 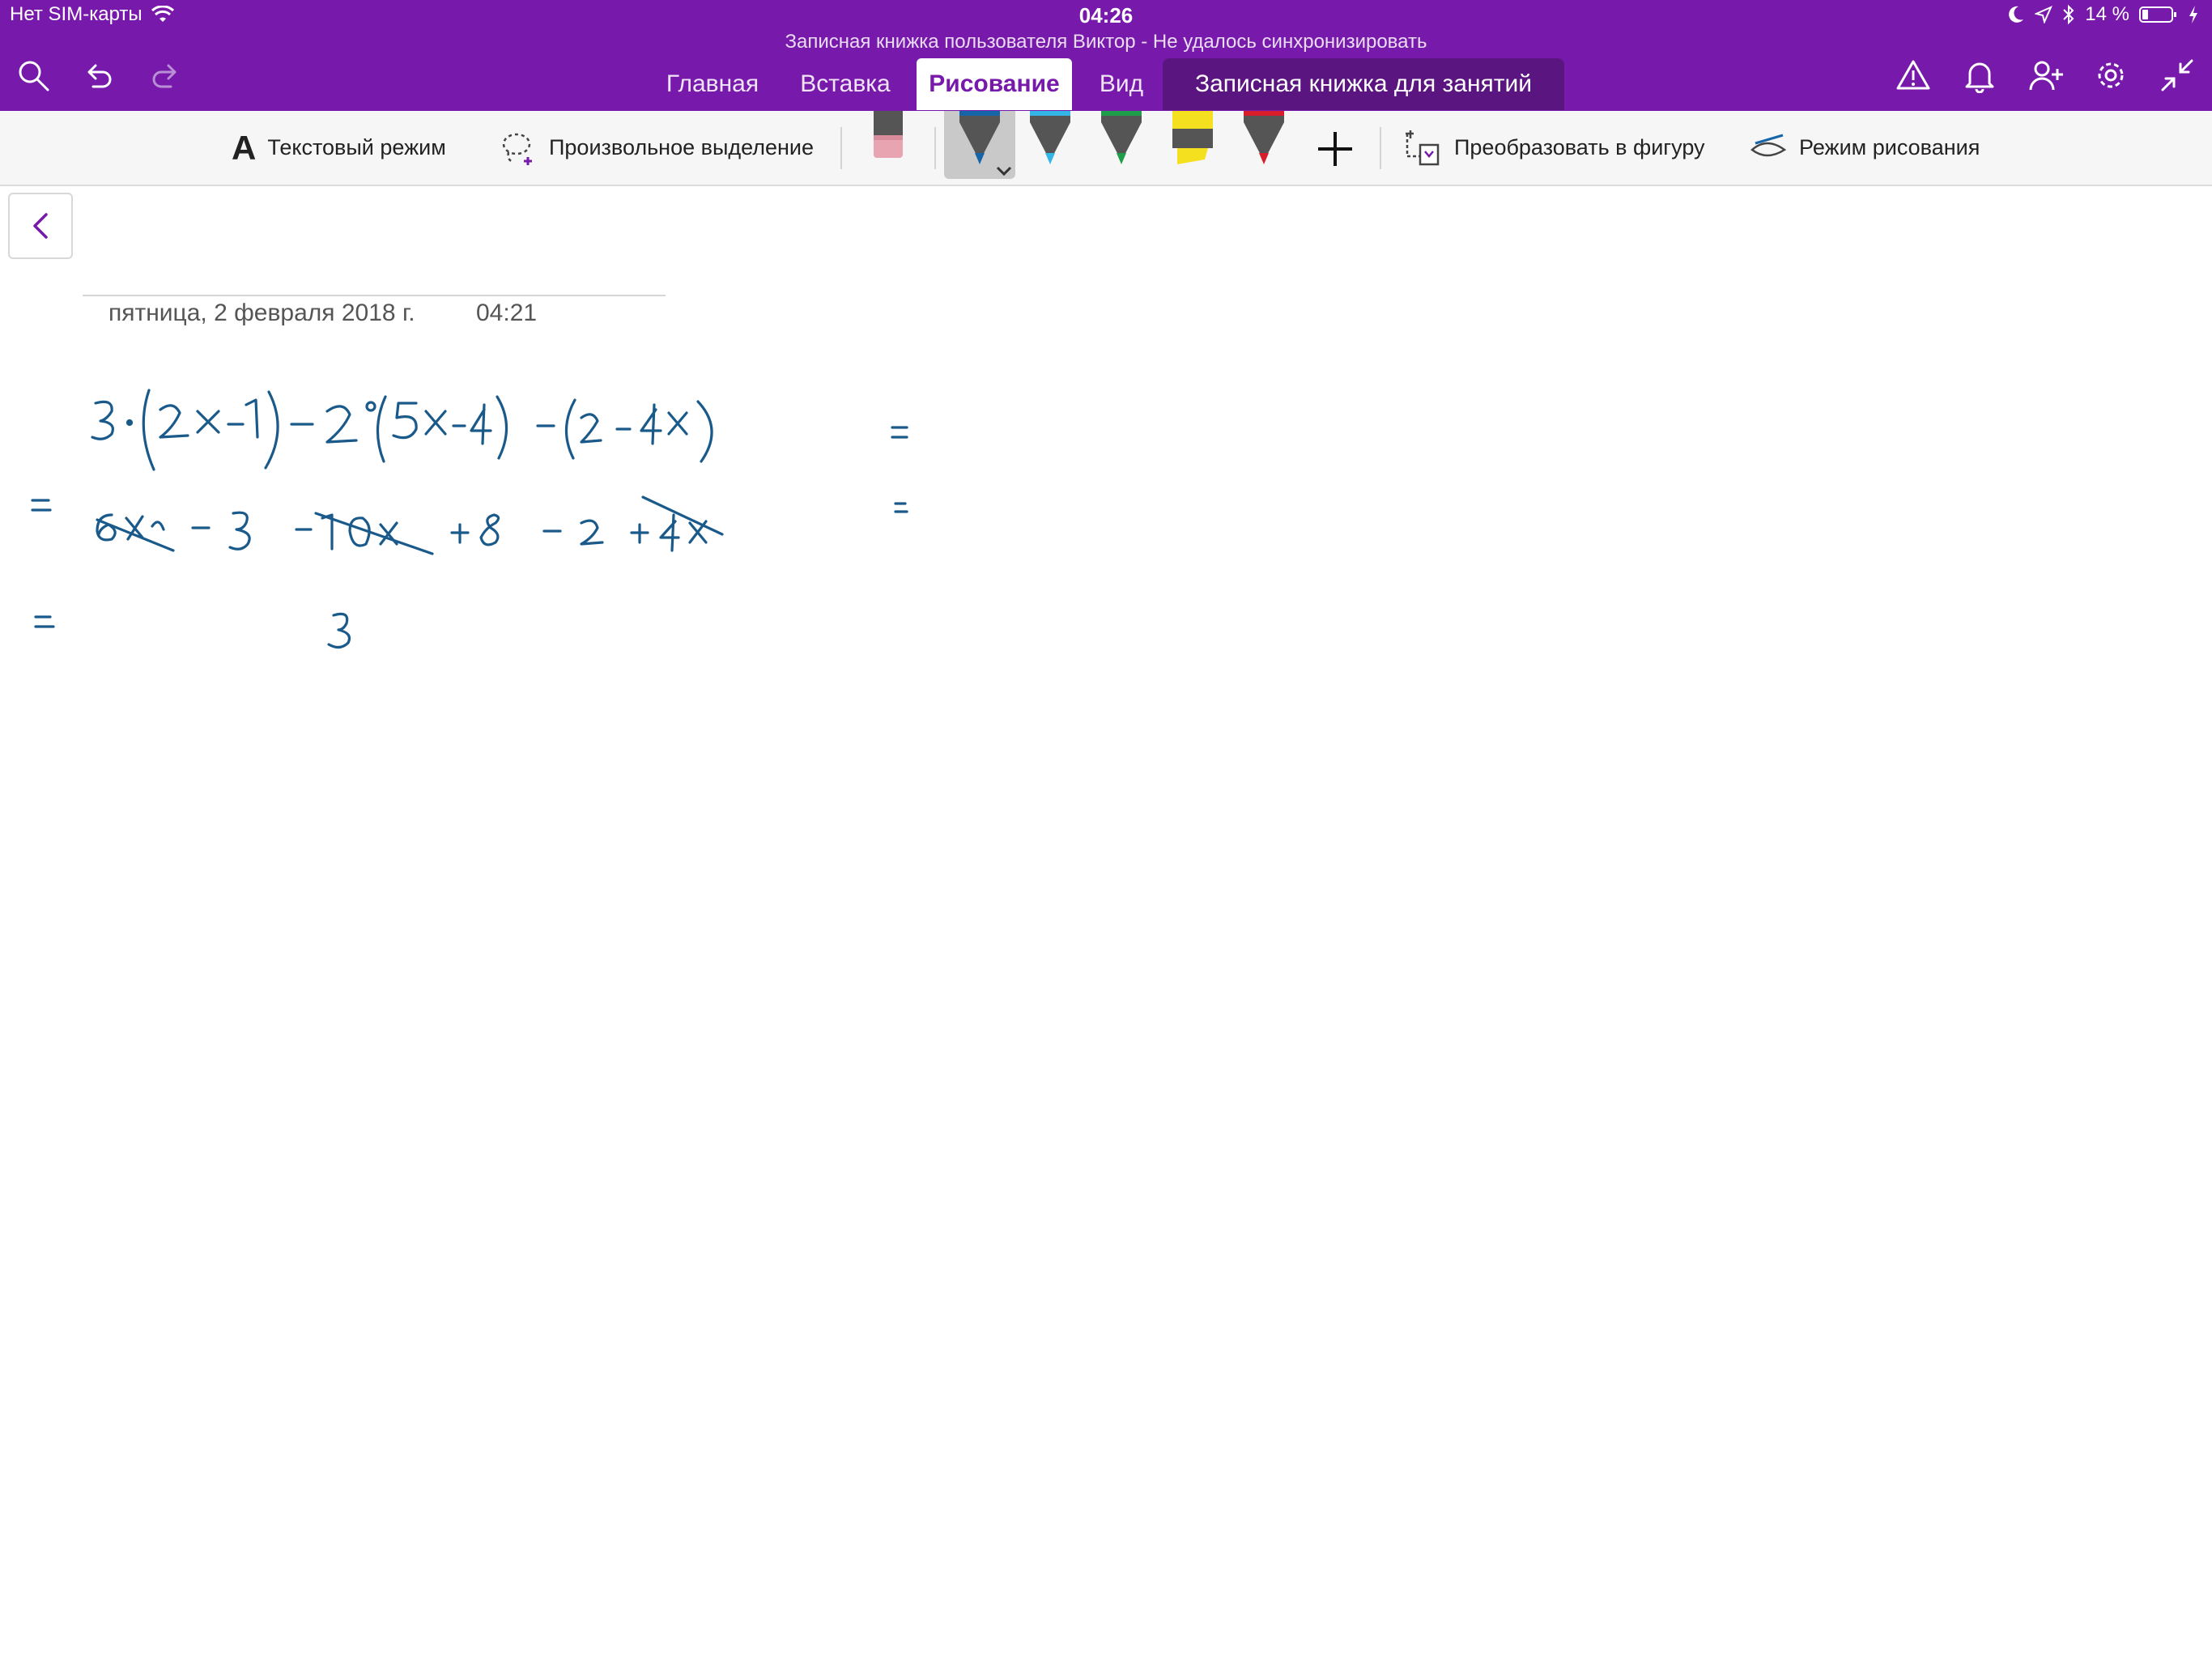 I want to click on convert-to-shape-label: Преобразовать в фигуру, so click(x=1580, y=147).